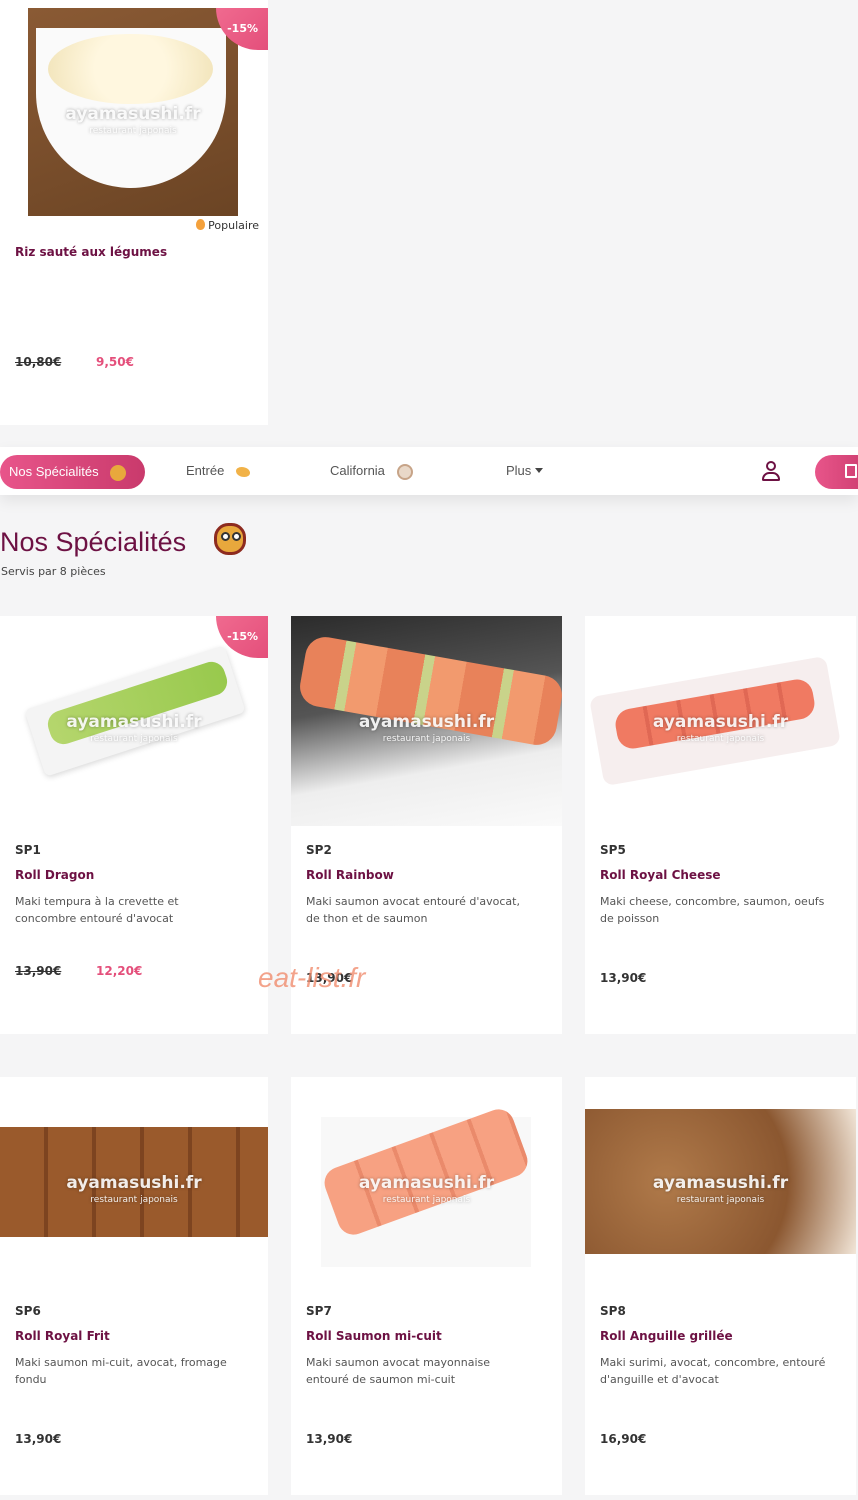 This screenshot has width=858, height=1500. I want to click on price-new: 9,50€, so click(115, 362).